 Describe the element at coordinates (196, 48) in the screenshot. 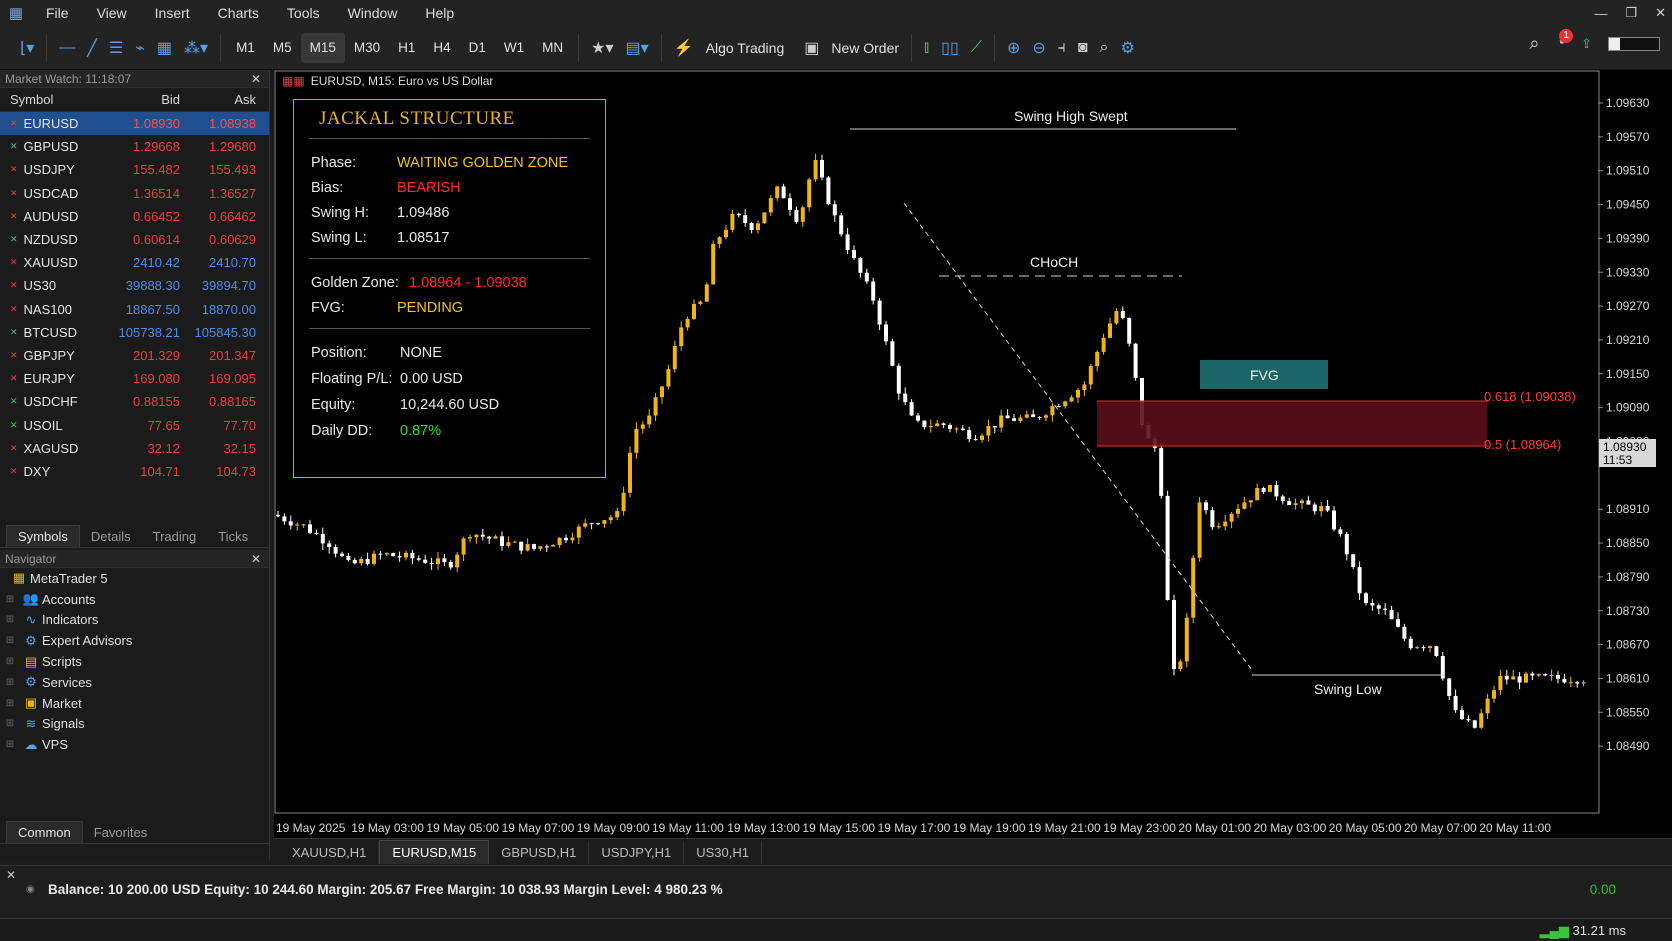

I see `objects-icon: ⁂▾` at that location.